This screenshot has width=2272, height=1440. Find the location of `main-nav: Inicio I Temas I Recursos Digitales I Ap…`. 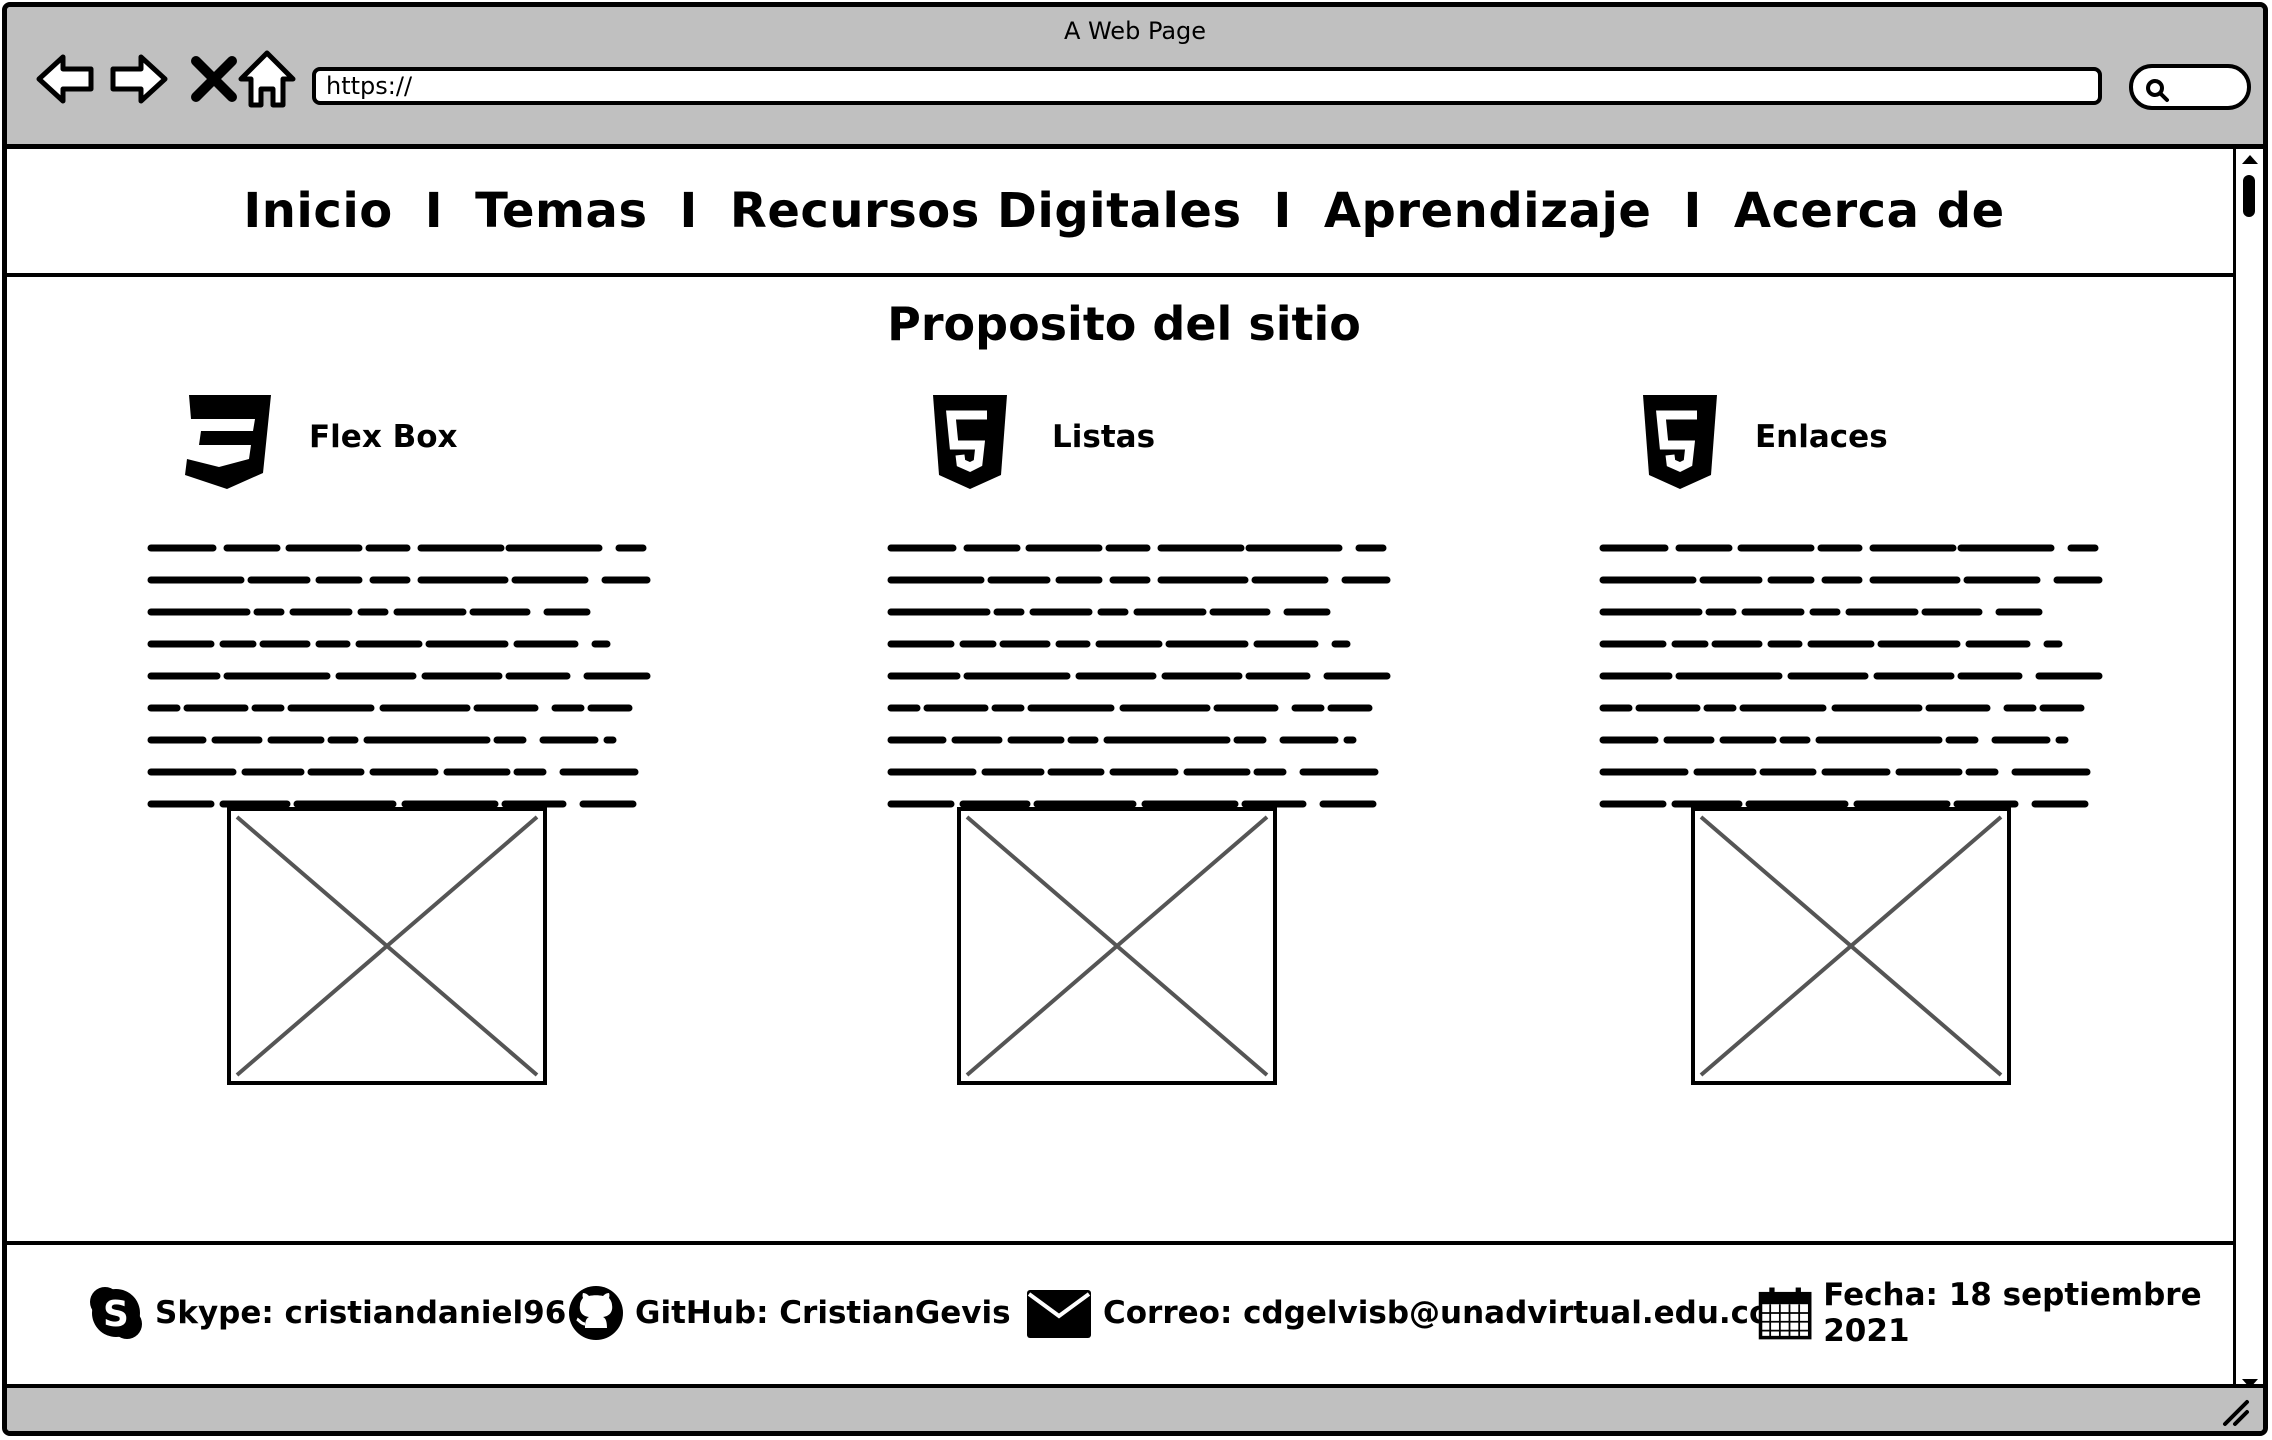

main-nav: Inicio I Temas I Recursos Digitales I Ap… is located at coordinates (1124, 213).